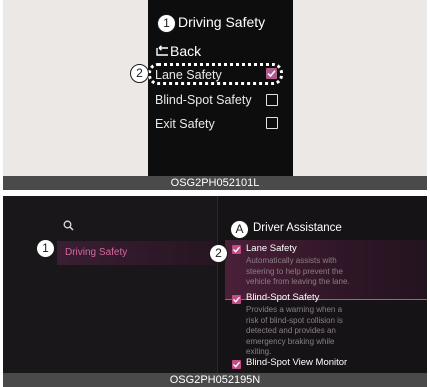 The image size is (430, 387). I want to click on option-blind-spot-safety: Blind-Spot Safety, so click(282, 297).